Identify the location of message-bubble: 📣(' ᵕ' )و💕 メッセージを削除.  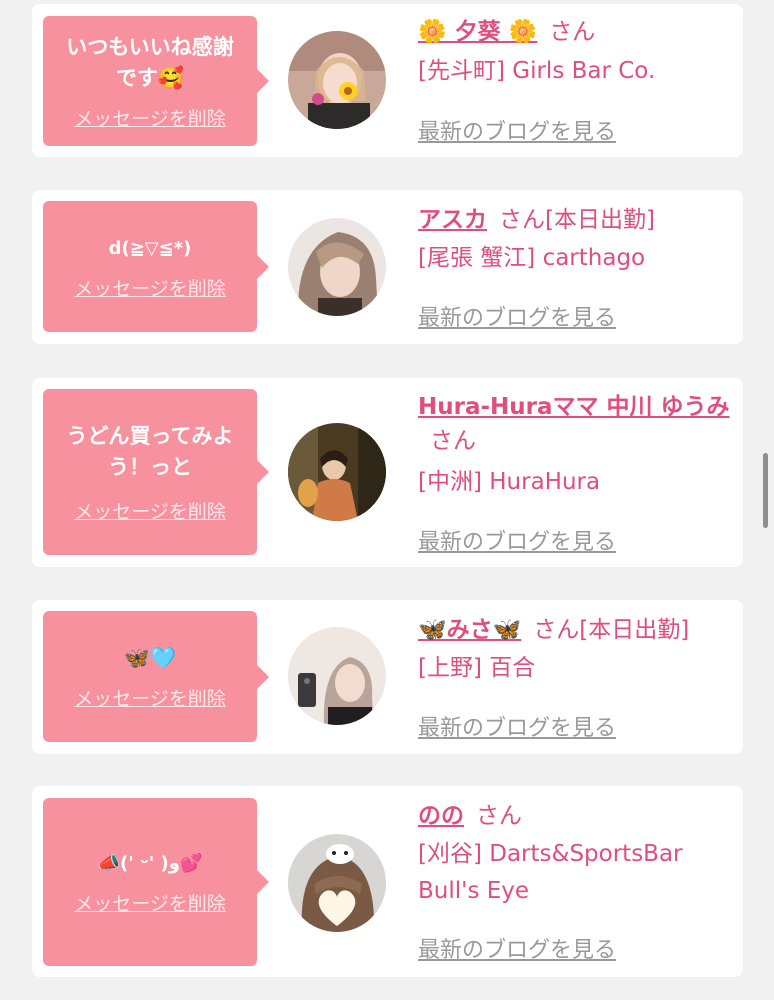
(156, 882).